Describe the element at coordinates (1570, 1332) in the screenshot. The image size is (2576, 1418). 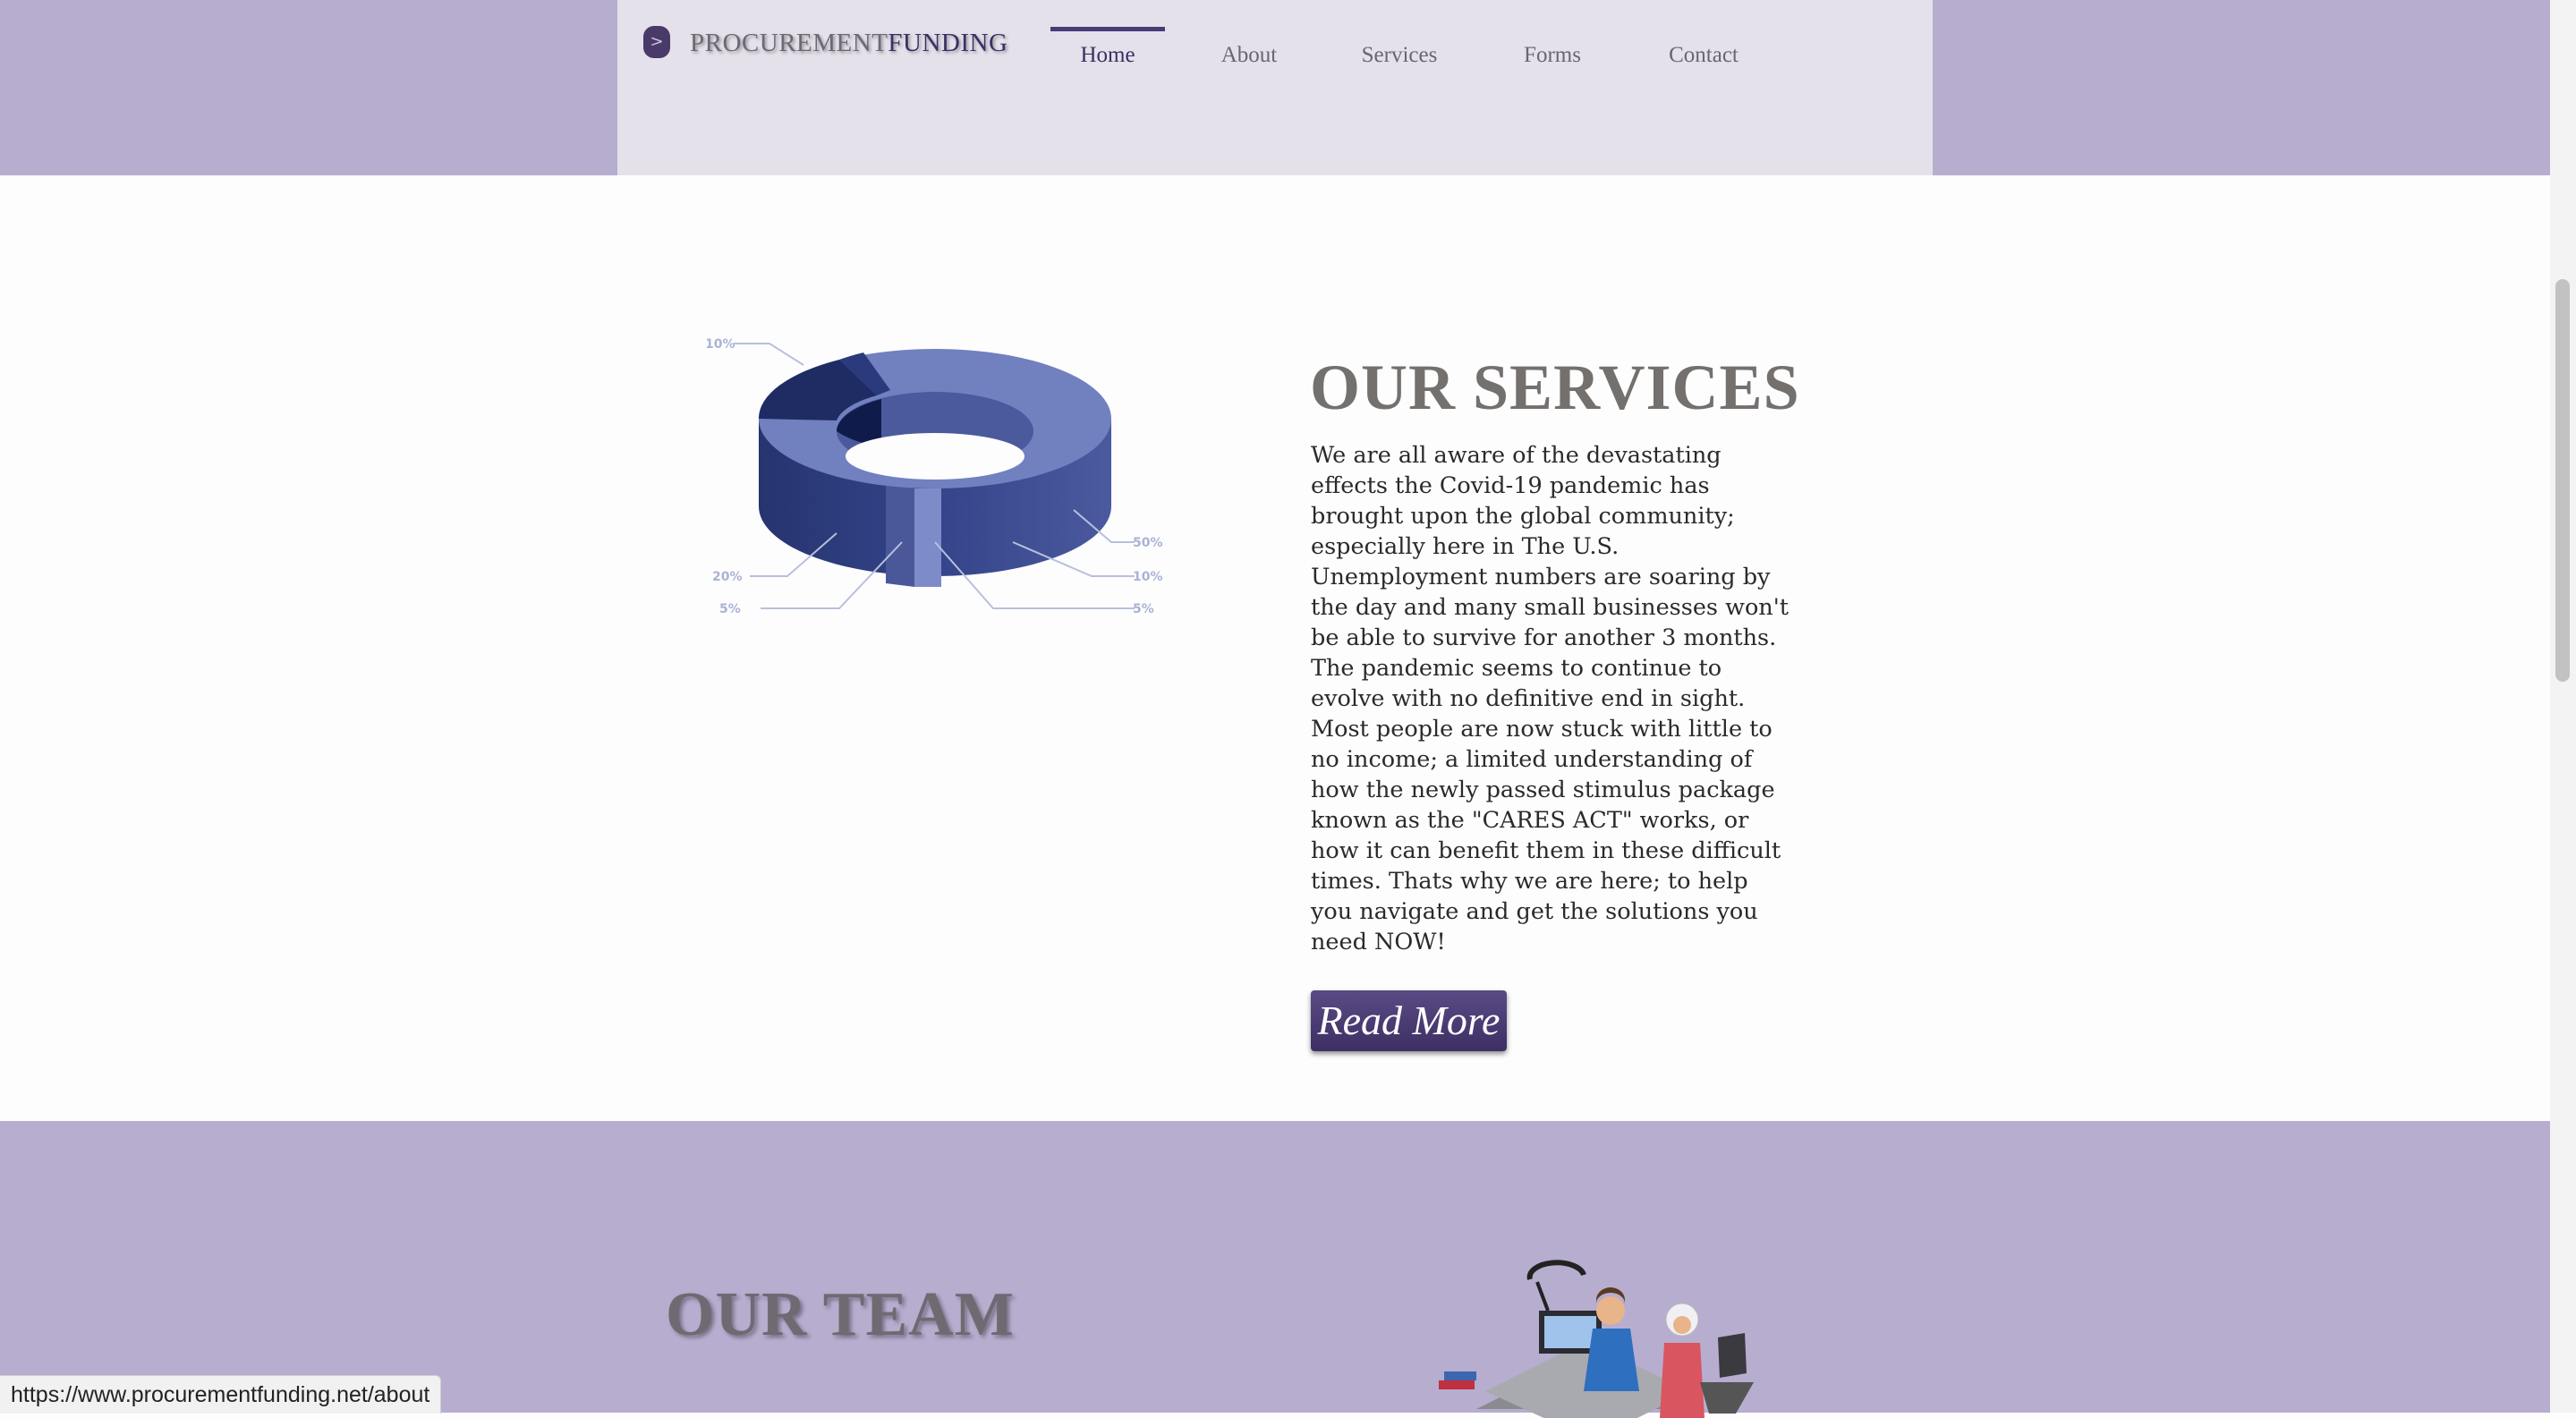
I see `monitor-screen` at that location.